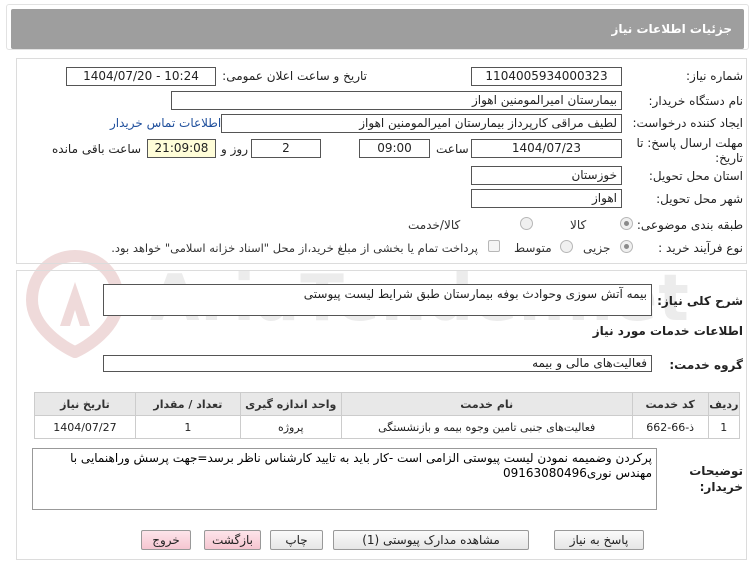  I want to click on process-medium-label: متوسط, so click(533, 248).